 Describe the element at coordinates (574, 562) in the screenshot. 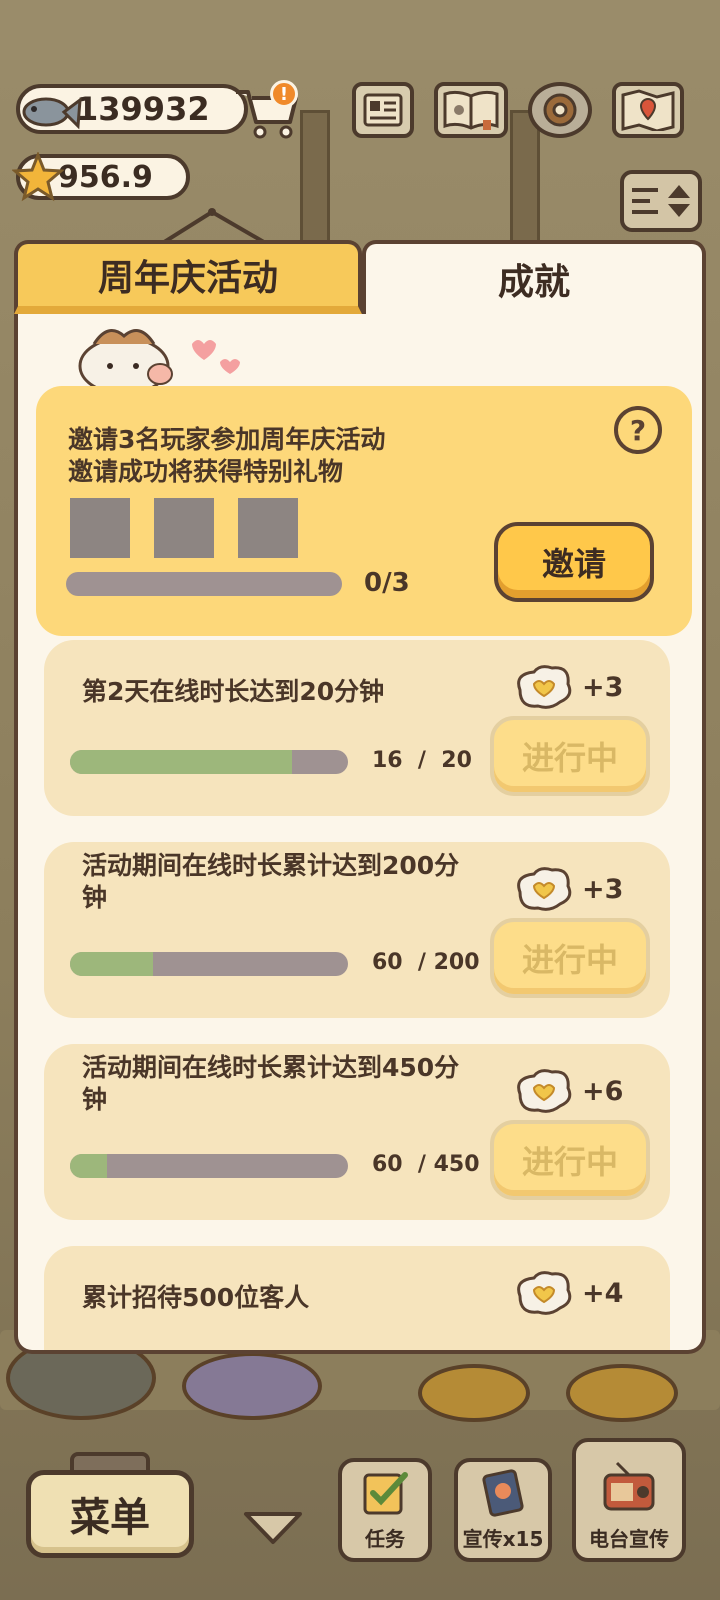

I see `invite-button: 邀请` at that location.